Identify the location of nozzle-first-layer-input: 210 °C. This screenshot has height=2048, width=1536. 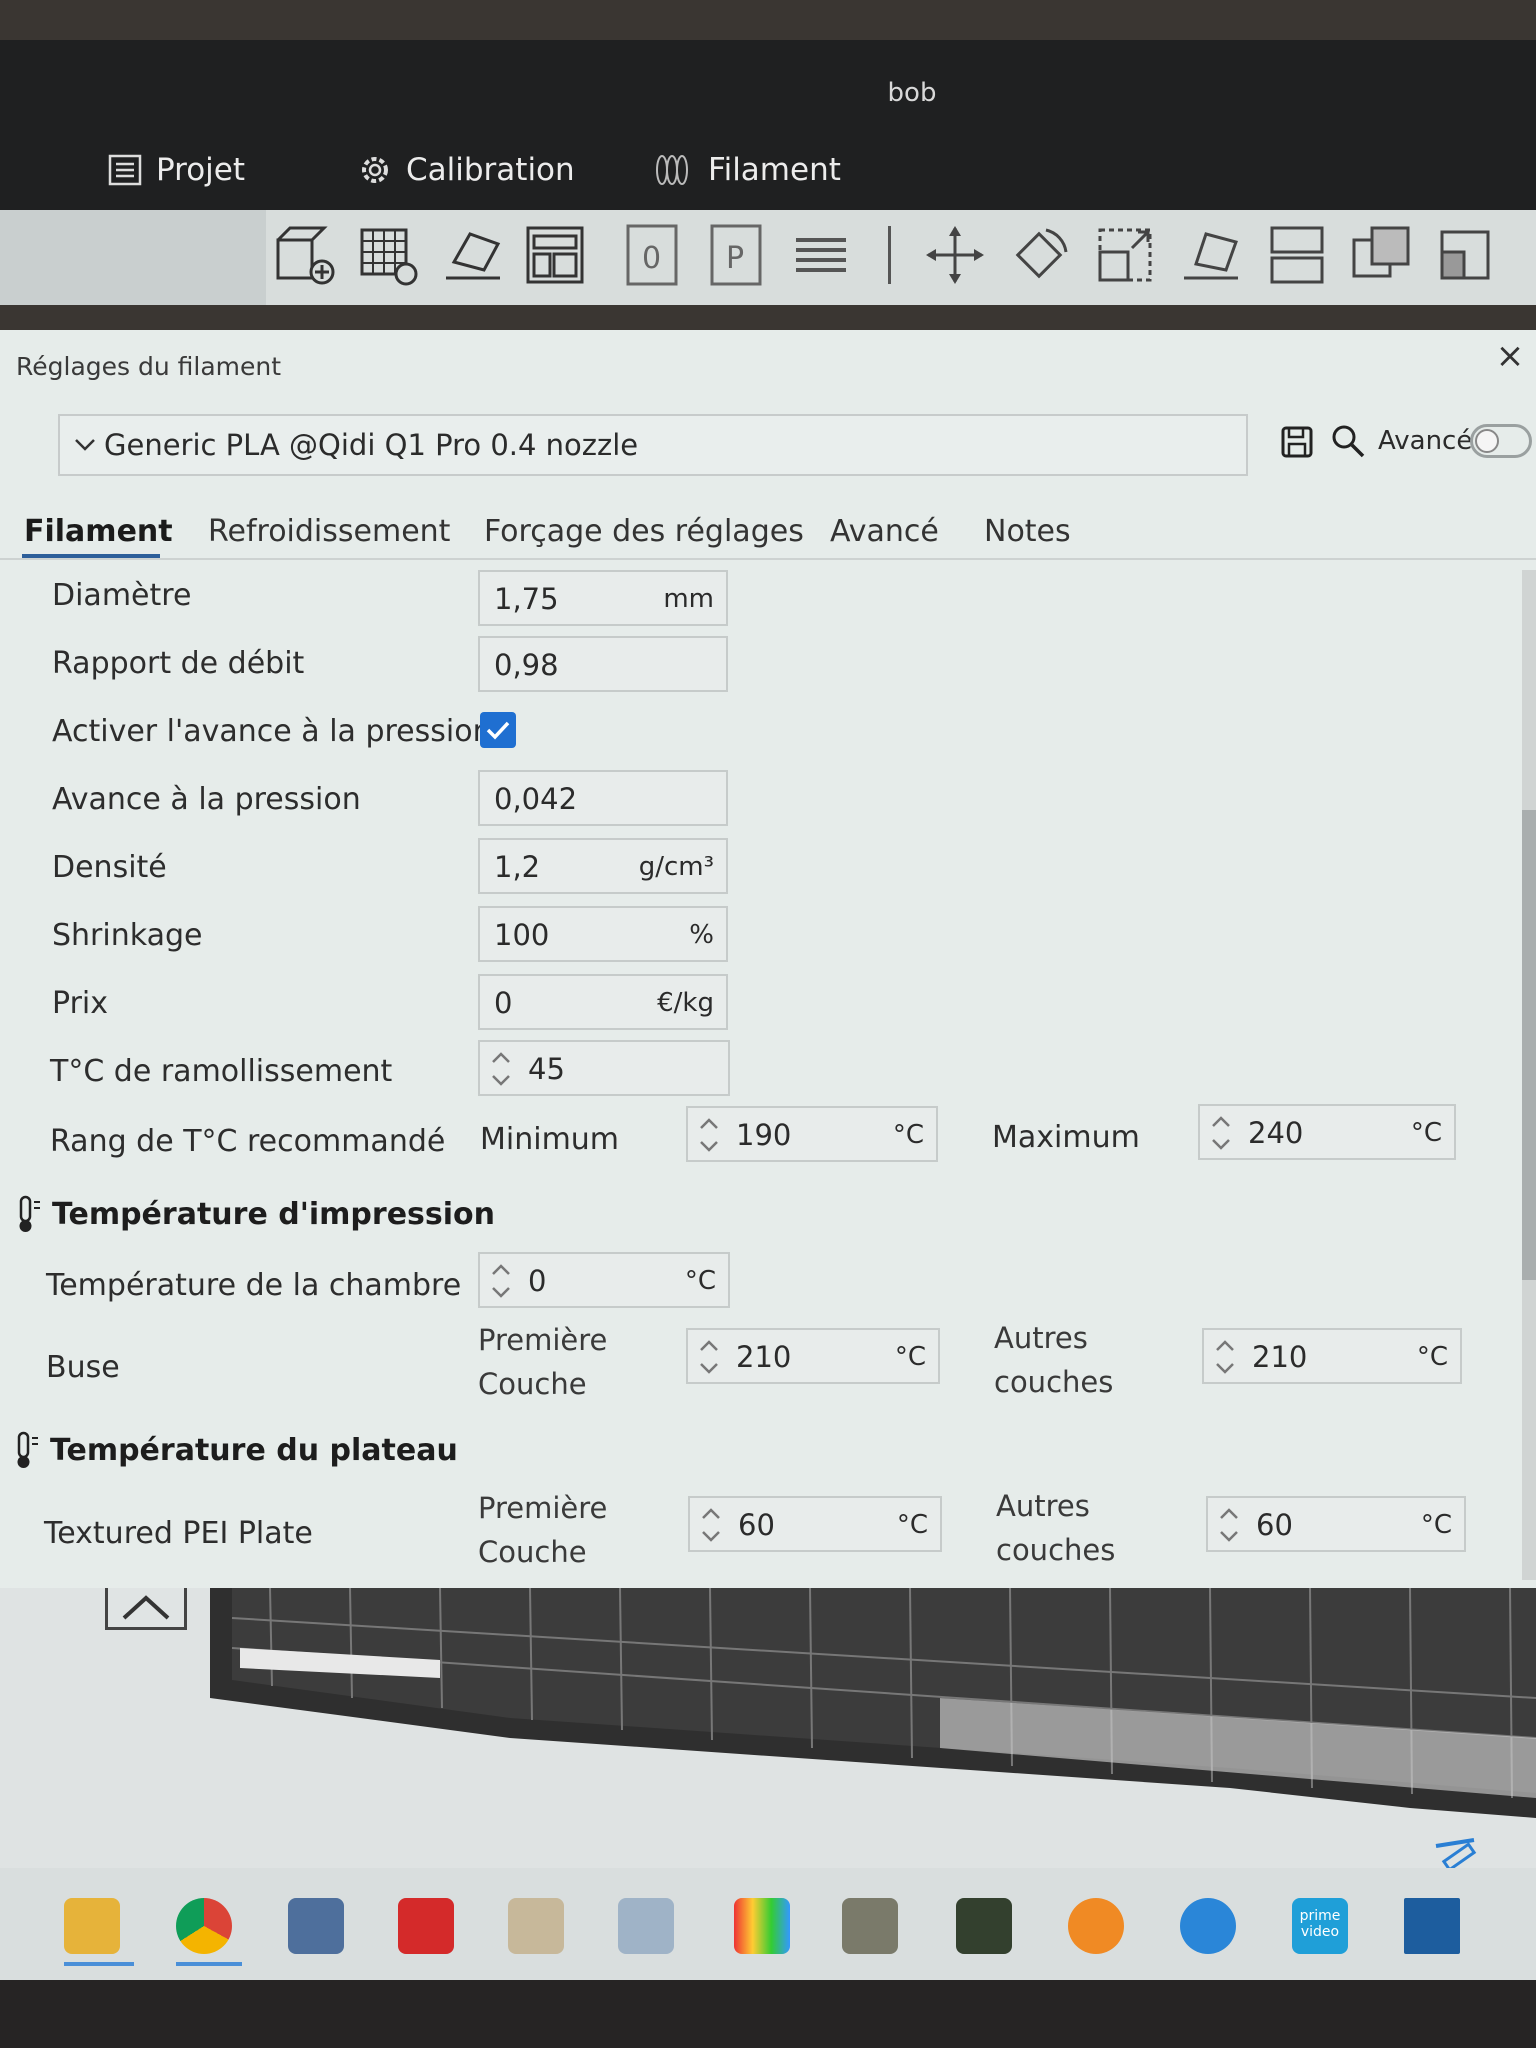
(813, 1356).